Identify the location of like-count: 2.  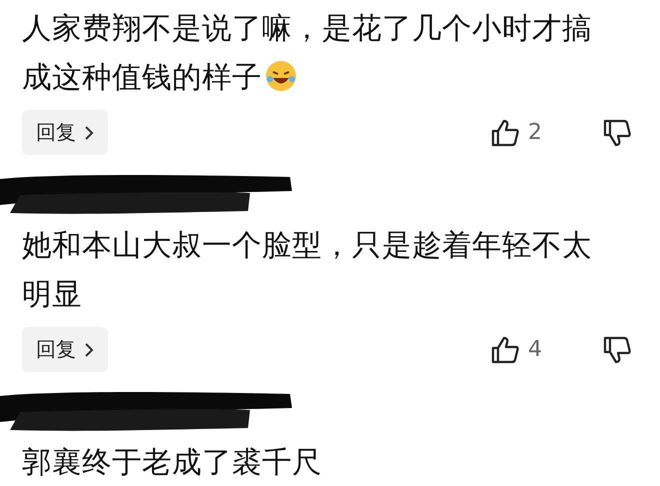
(535, 132).